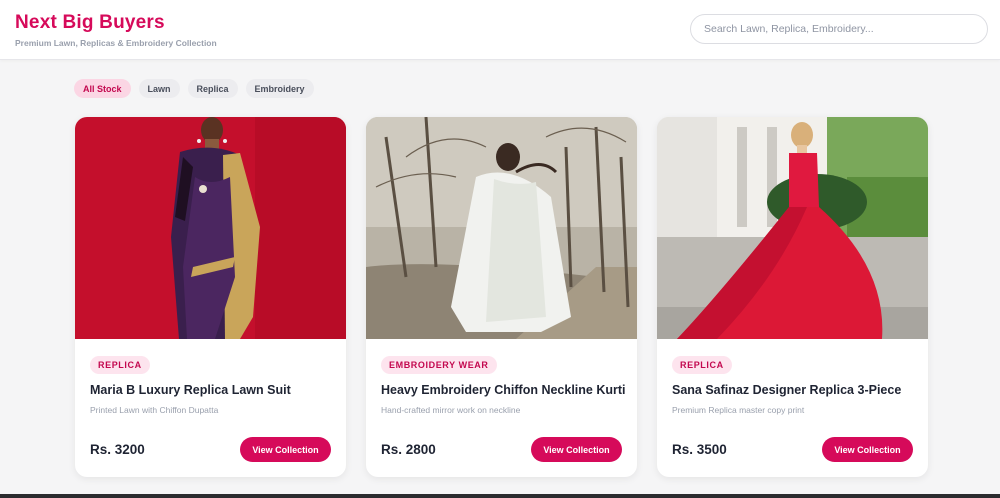 The height and width of the screenshot is (498, 1000). I want to click on search-box, so click(839, 29).